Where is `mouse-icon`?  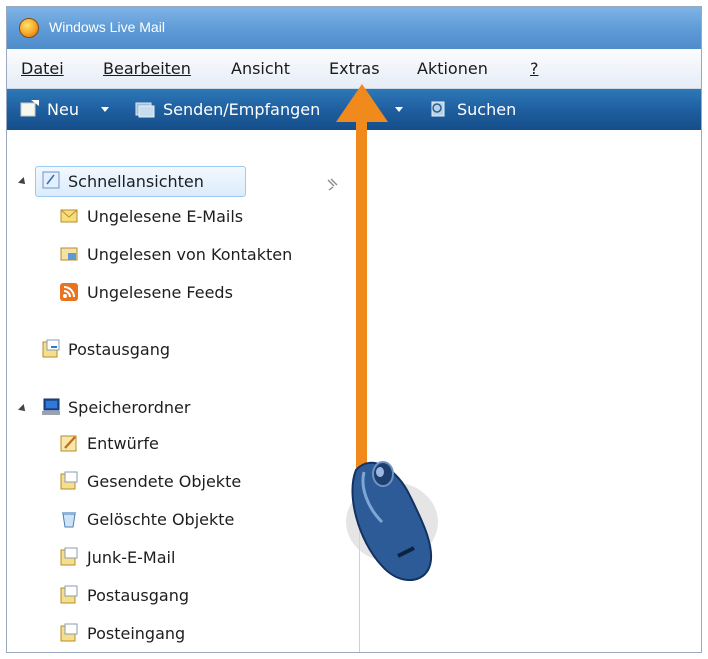
mouse-icon is located at coordinates (392, 521).